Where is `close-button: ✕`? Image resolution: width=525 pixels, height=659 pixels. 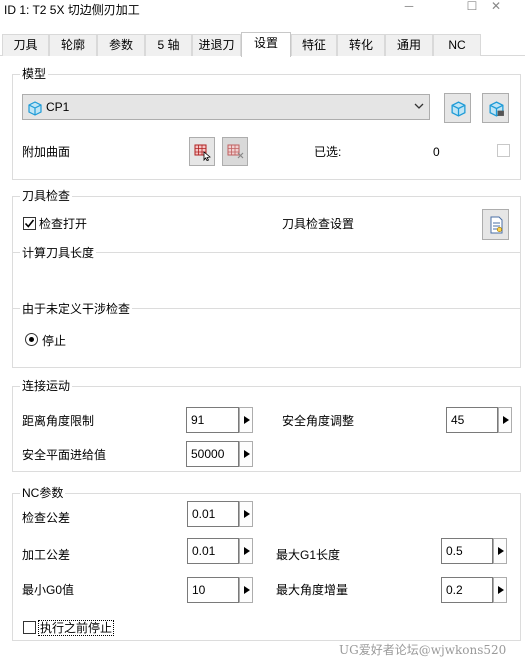
close-button: ✕ is located at coordinates (496, 7).